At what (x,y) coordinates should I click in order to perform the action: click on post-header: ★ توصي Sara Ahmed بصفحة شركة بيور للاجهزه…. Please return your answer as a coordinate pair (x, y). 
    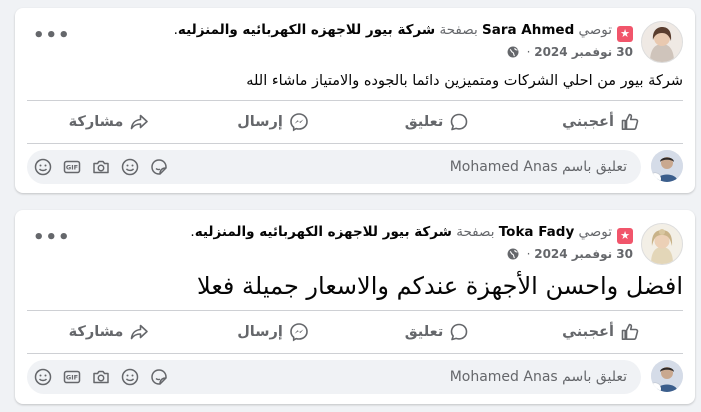
    Looking at the image, I should click on (355, 41).